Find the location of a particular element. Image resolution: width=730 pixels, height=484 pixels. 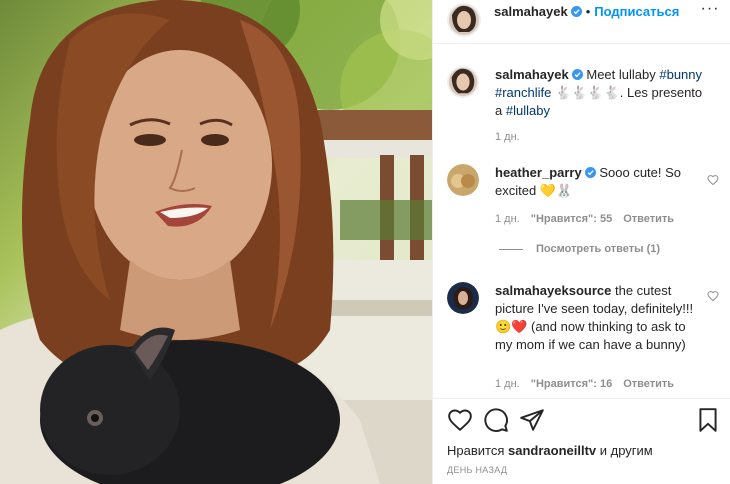

post-header: salmahayek • Подписаться ··· is located at coordinates (581, 22).